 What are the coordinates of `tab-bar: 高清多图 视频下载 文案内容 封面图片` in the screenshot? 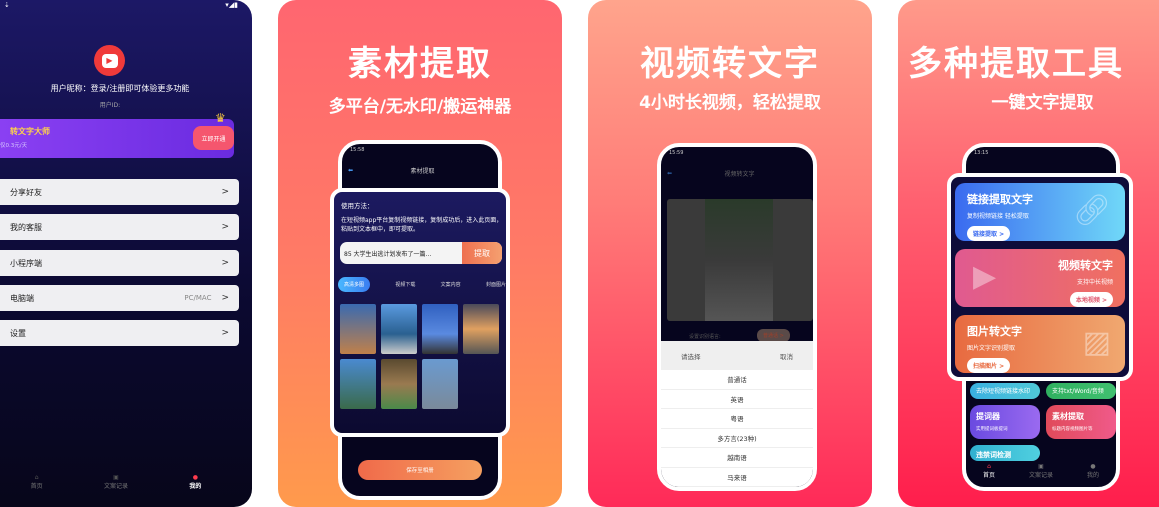 It's located at (422, 284).